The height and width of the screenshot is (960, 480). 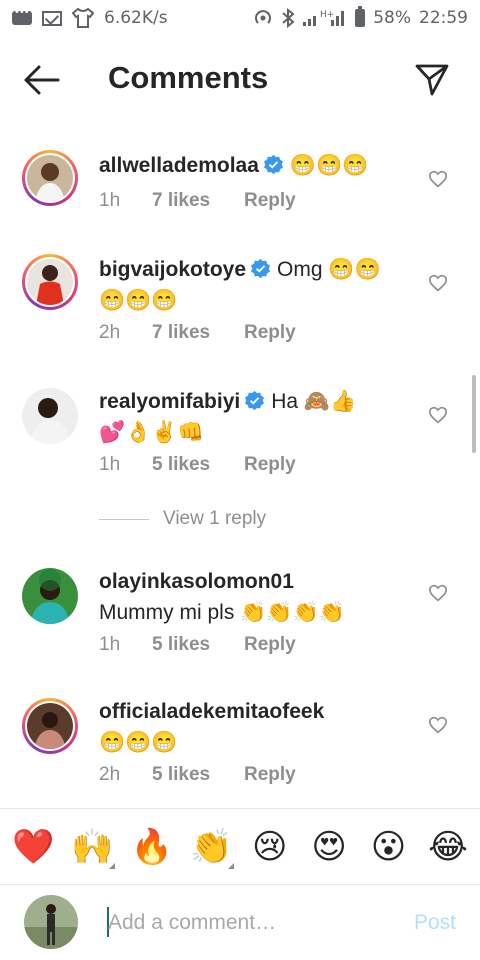 What do you see at coordinates (474, 414) in the screenshot?
I see `scrollbar` at bounding box center [474, 414].